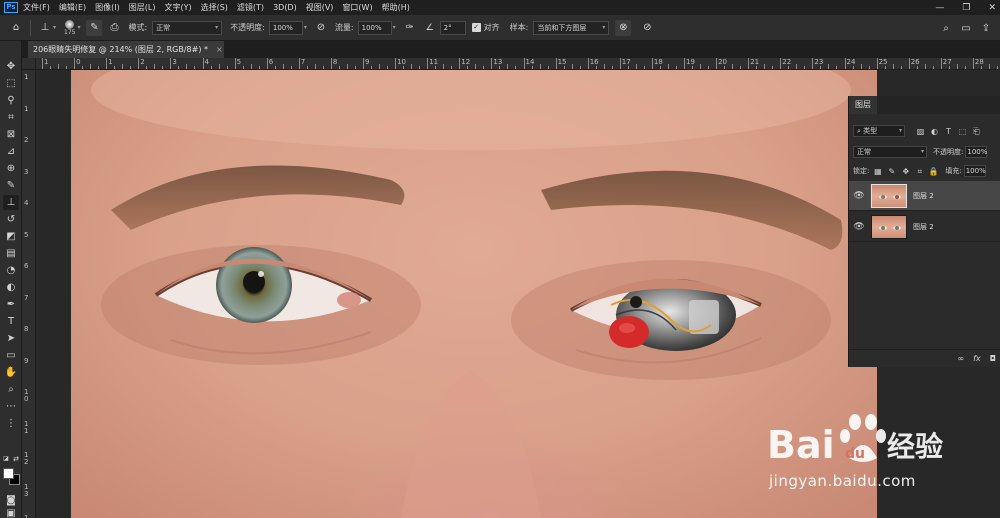 This screenshot has width=1000, height=518. Describe the element at coordinates (11, 168) in the screenshot. I see `healing-brush-tool-icon: ⊕` at that location.